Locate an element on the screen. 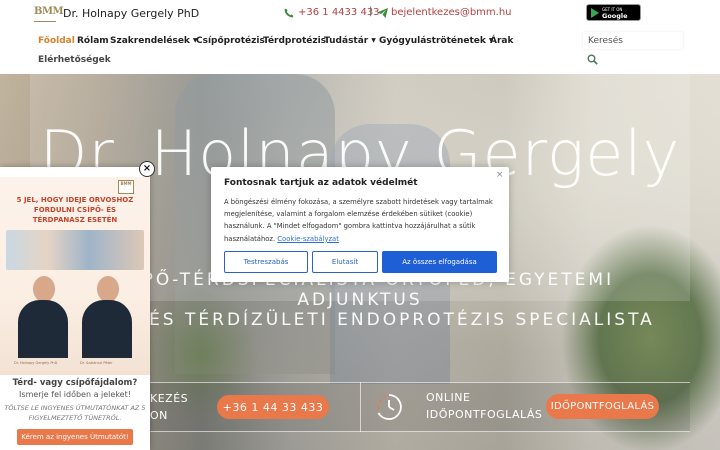 The height and width of the screenshot is (450, 720). popup-heading: Térd- vagy csípőfájdalom? is located at coordinates (75, 383).